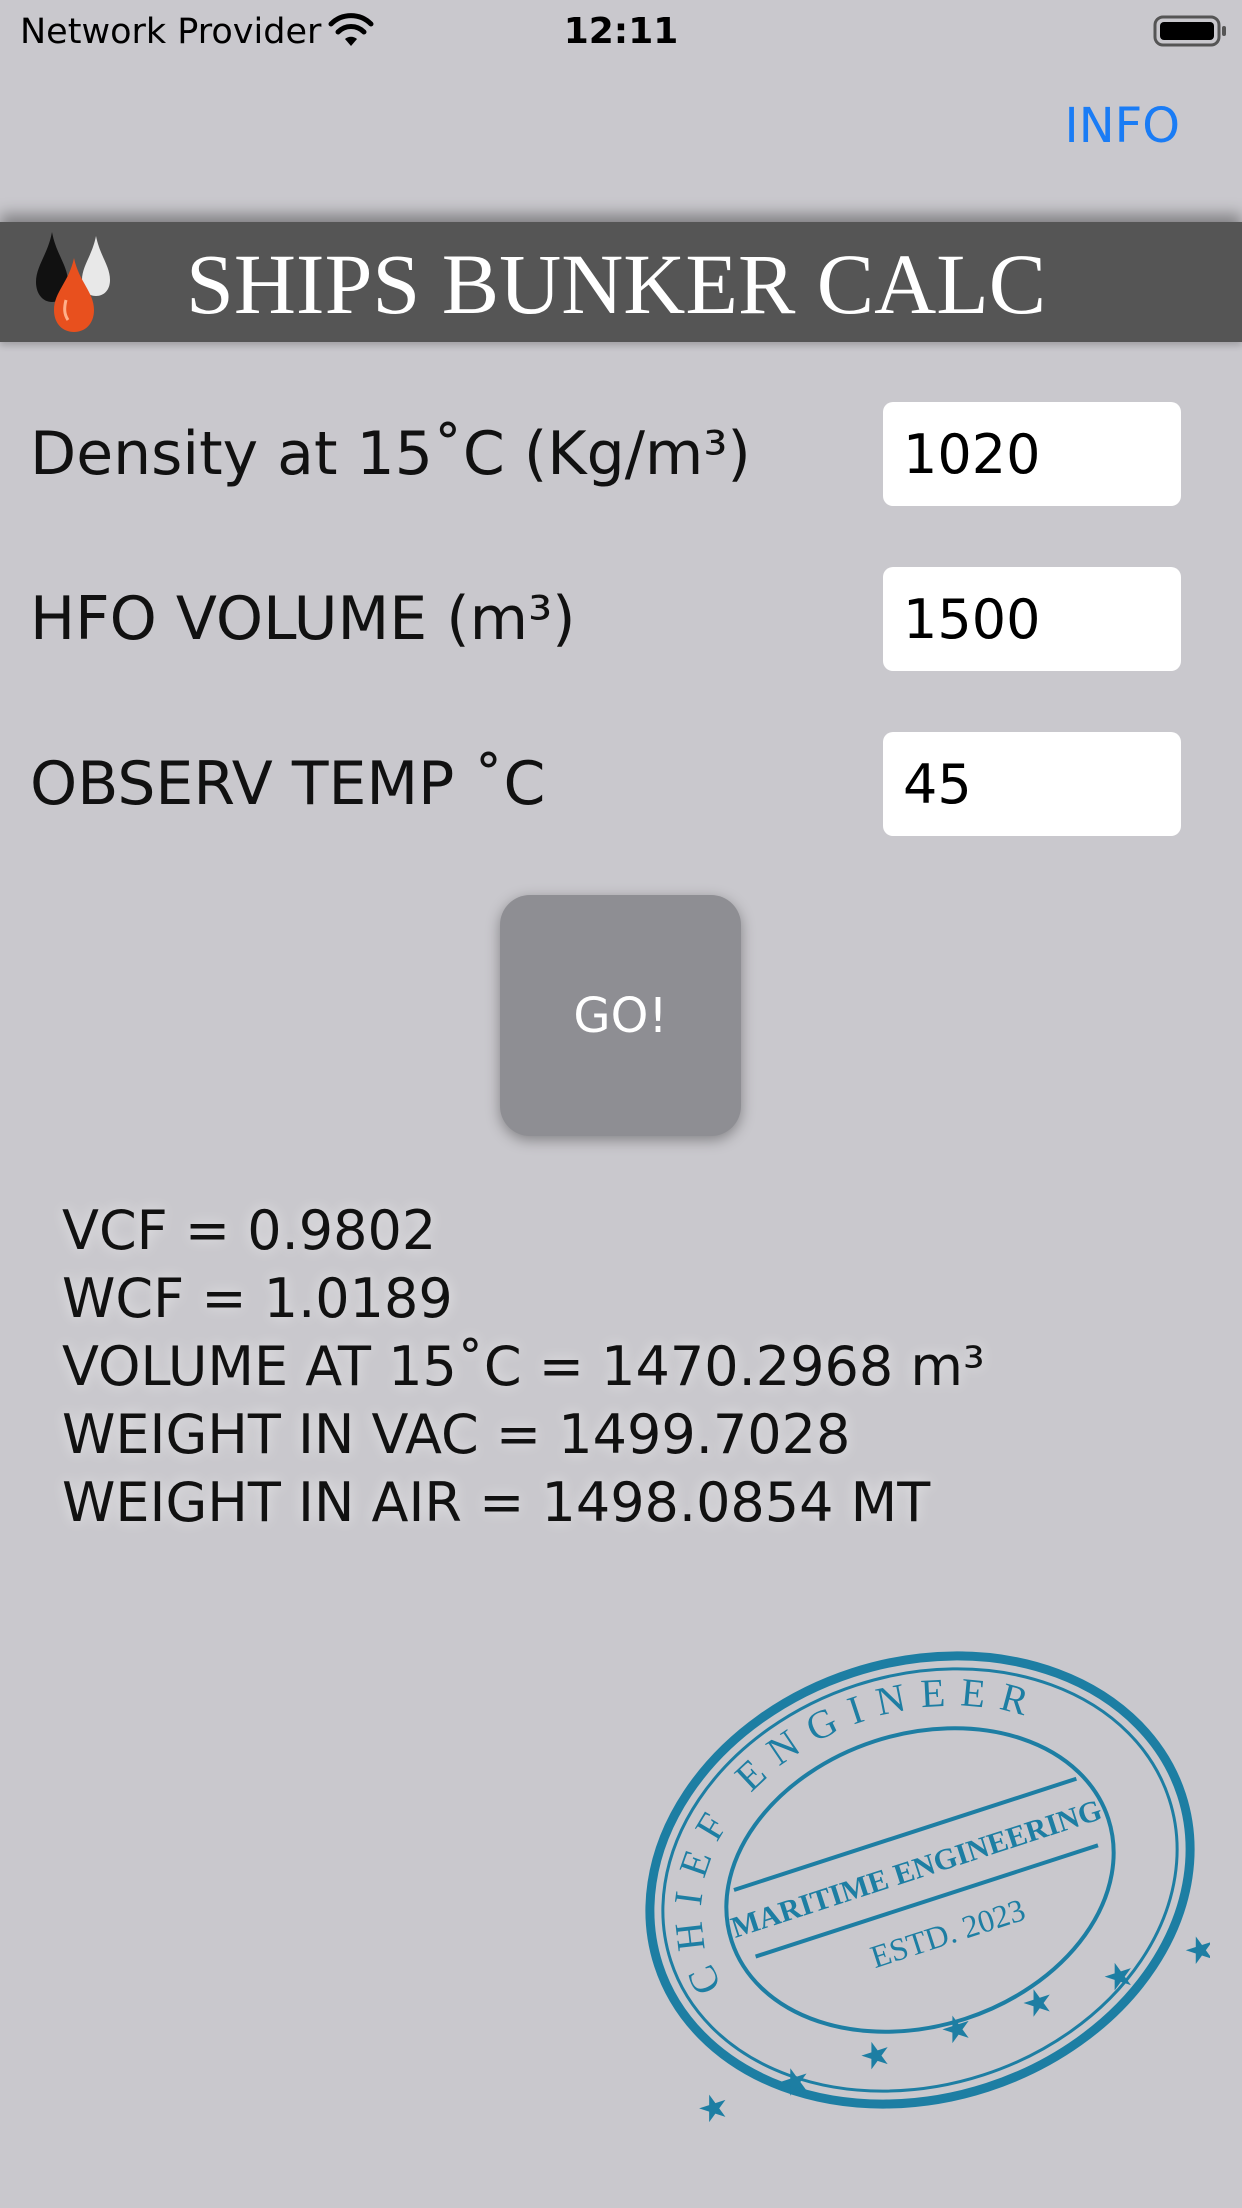  Describe the element at coordinates (496, 1502) in the screenshot. I see `result-weight-in-air: WEIGHT IN AIR = 1498.0854 MT` at that location.